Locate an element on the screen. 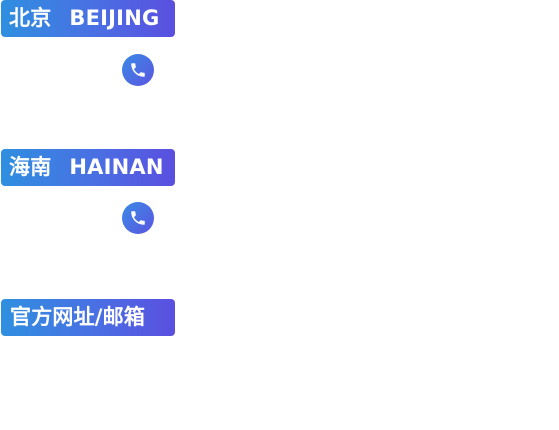 Image resolution: width=559 pixels, height=430 pixels. hainan-label-en: HAINAN is located at coordinates (116, 167).